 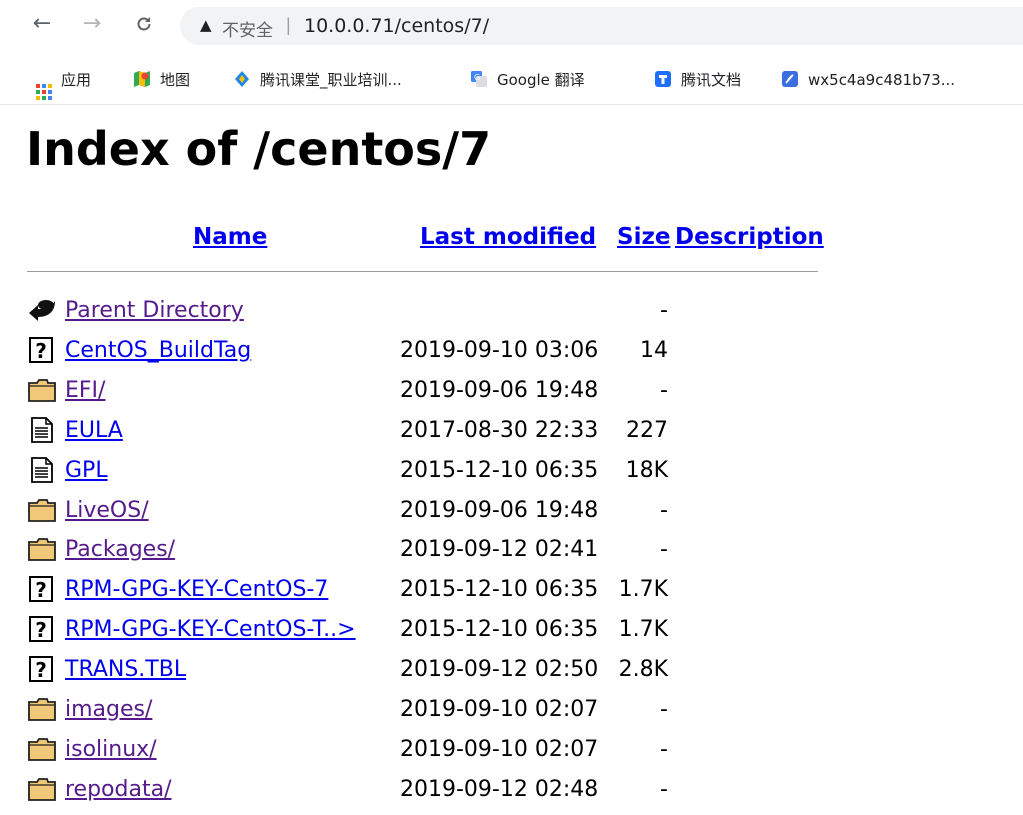 What do you see at coordinates (499, 549) in the screenshot?
I see `last-modified-cell: 2019-09-12 02:41` at bounding box center [499, 549].